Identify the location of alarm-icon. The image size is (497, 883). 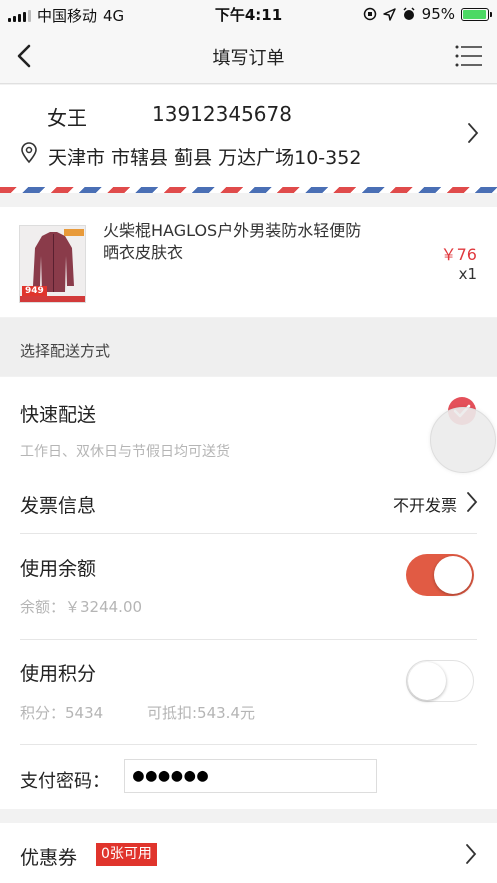
(409, 13).